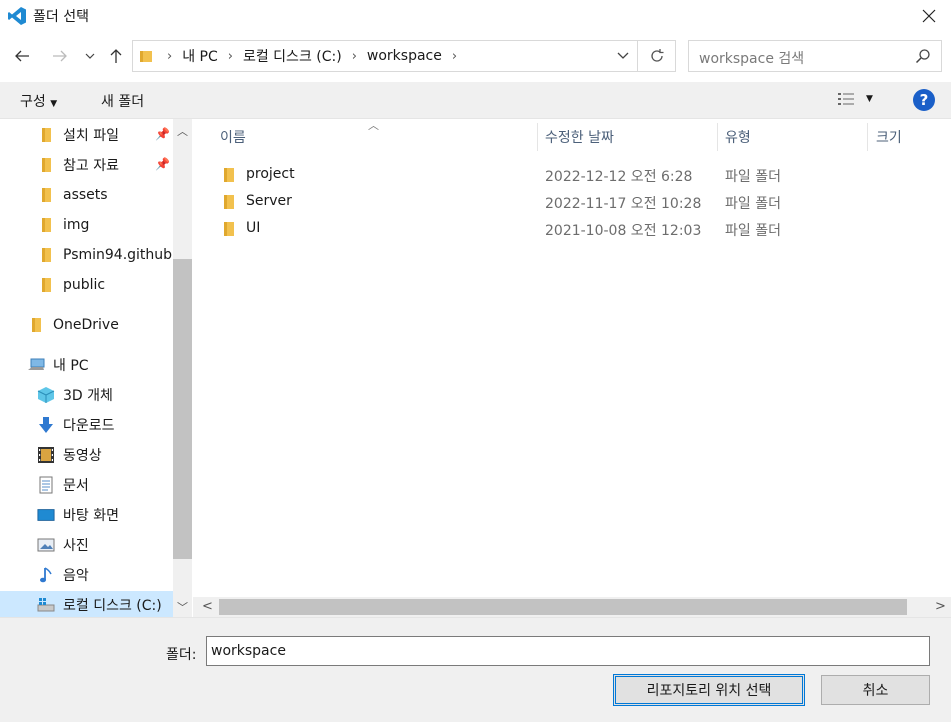 Image resolution: width=951 pixels, height=722 pixels. I want to click on sidebar-item-reference: 참고 자료, so click(78, 165).